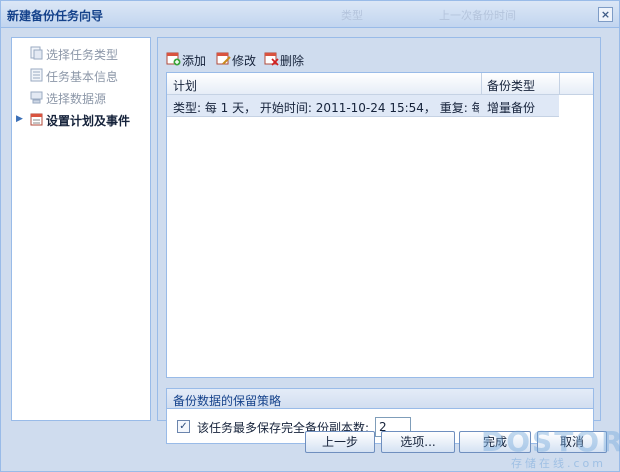 The image size is (620, 472). What do you see at coordinates (550, 441) in the screenshot?
I see `watermark-brand: DOSTOR` at bounding box center [550, 441].